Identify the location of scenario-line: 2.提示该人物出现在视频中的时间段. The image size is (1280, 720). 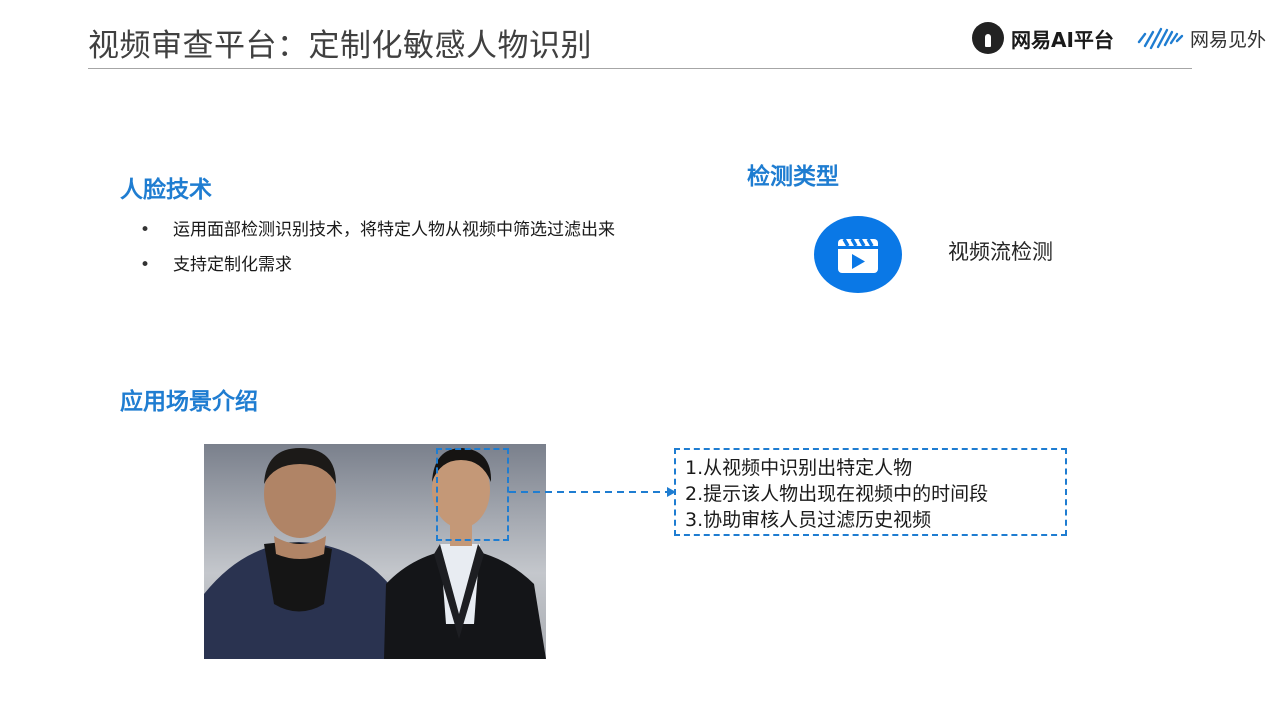
(837, 494).